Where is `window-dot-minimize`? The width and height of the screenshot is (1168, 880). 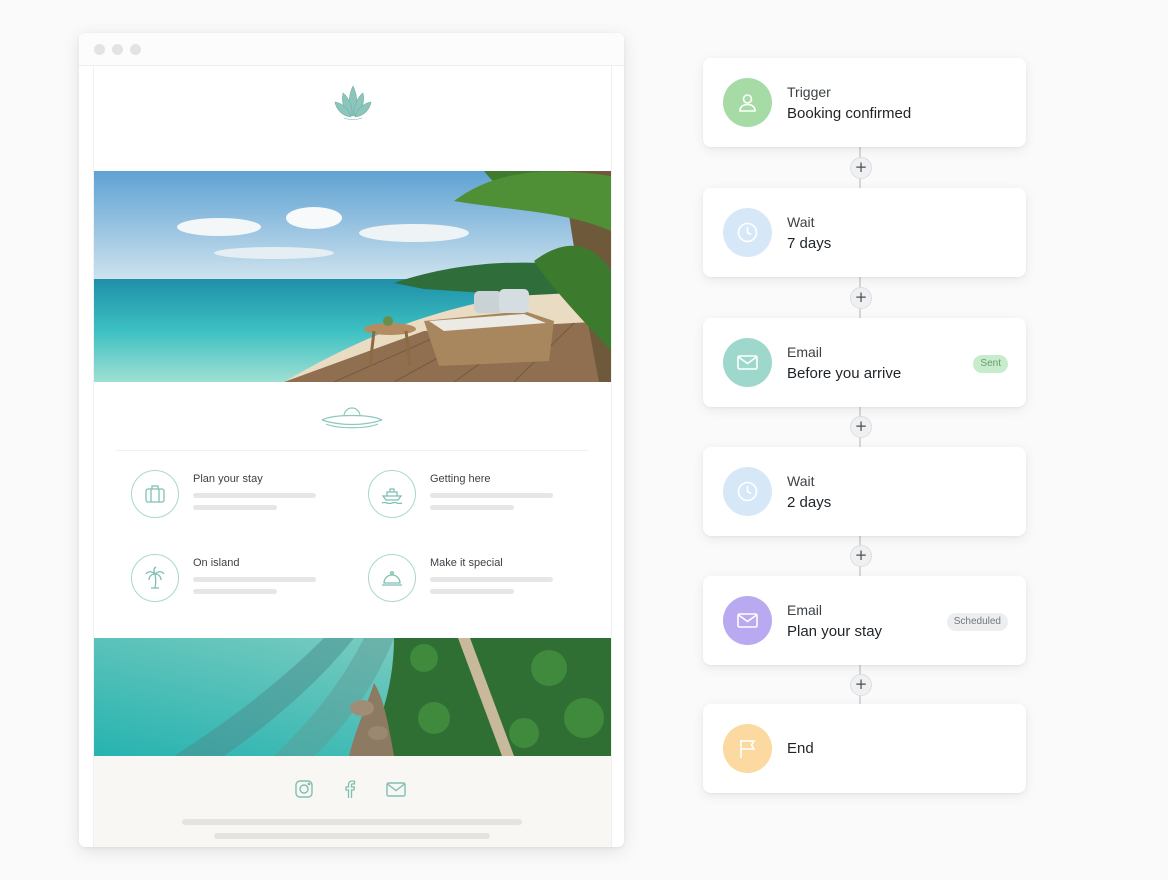 window-dot-minimize is located at coordinates (117, 49).